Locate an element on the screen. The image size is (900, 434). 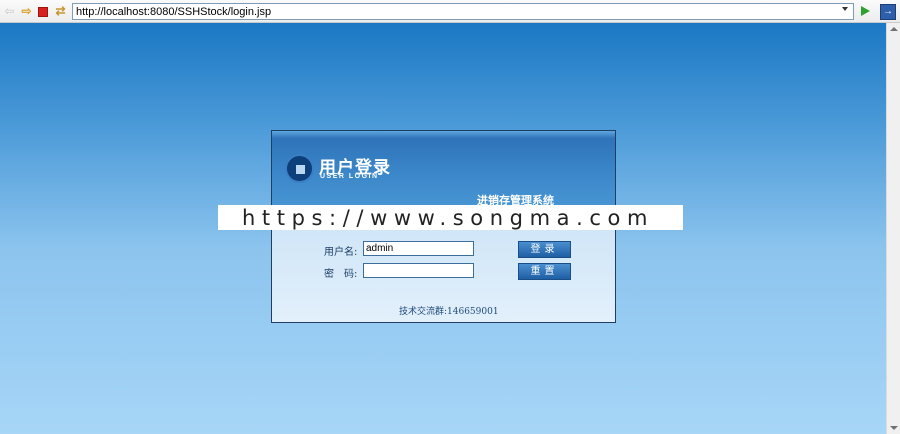
browser-toolbar: ⇦ ⇨ ⇄ → is located at coordinates (450, 11).